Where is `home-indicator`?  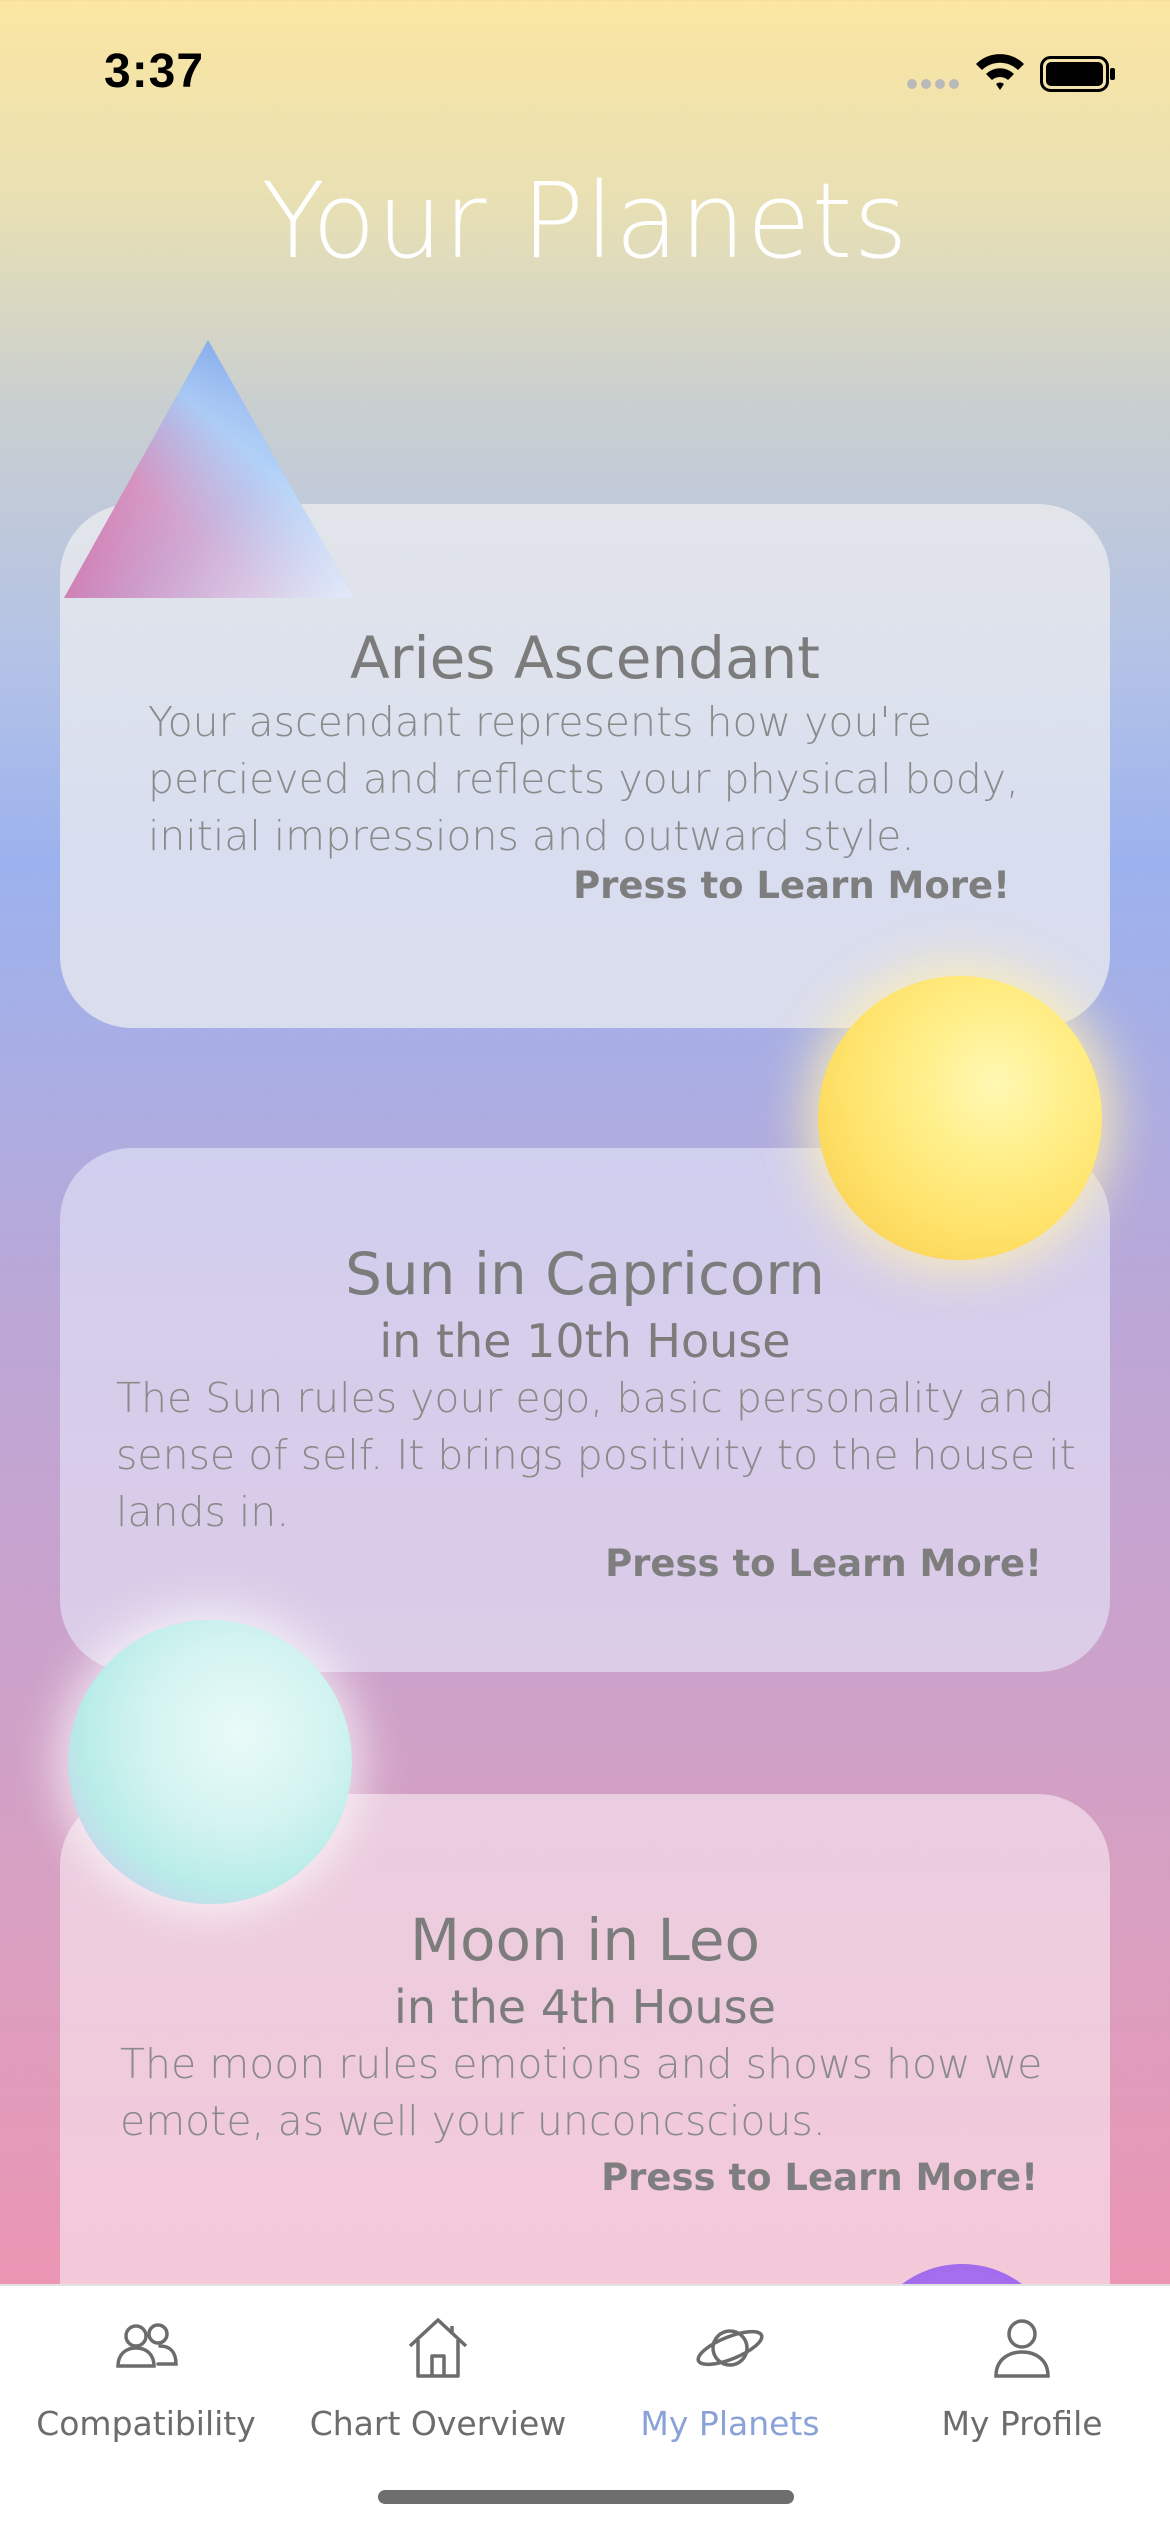
home-indicator is located at coordinates (586, 2497).